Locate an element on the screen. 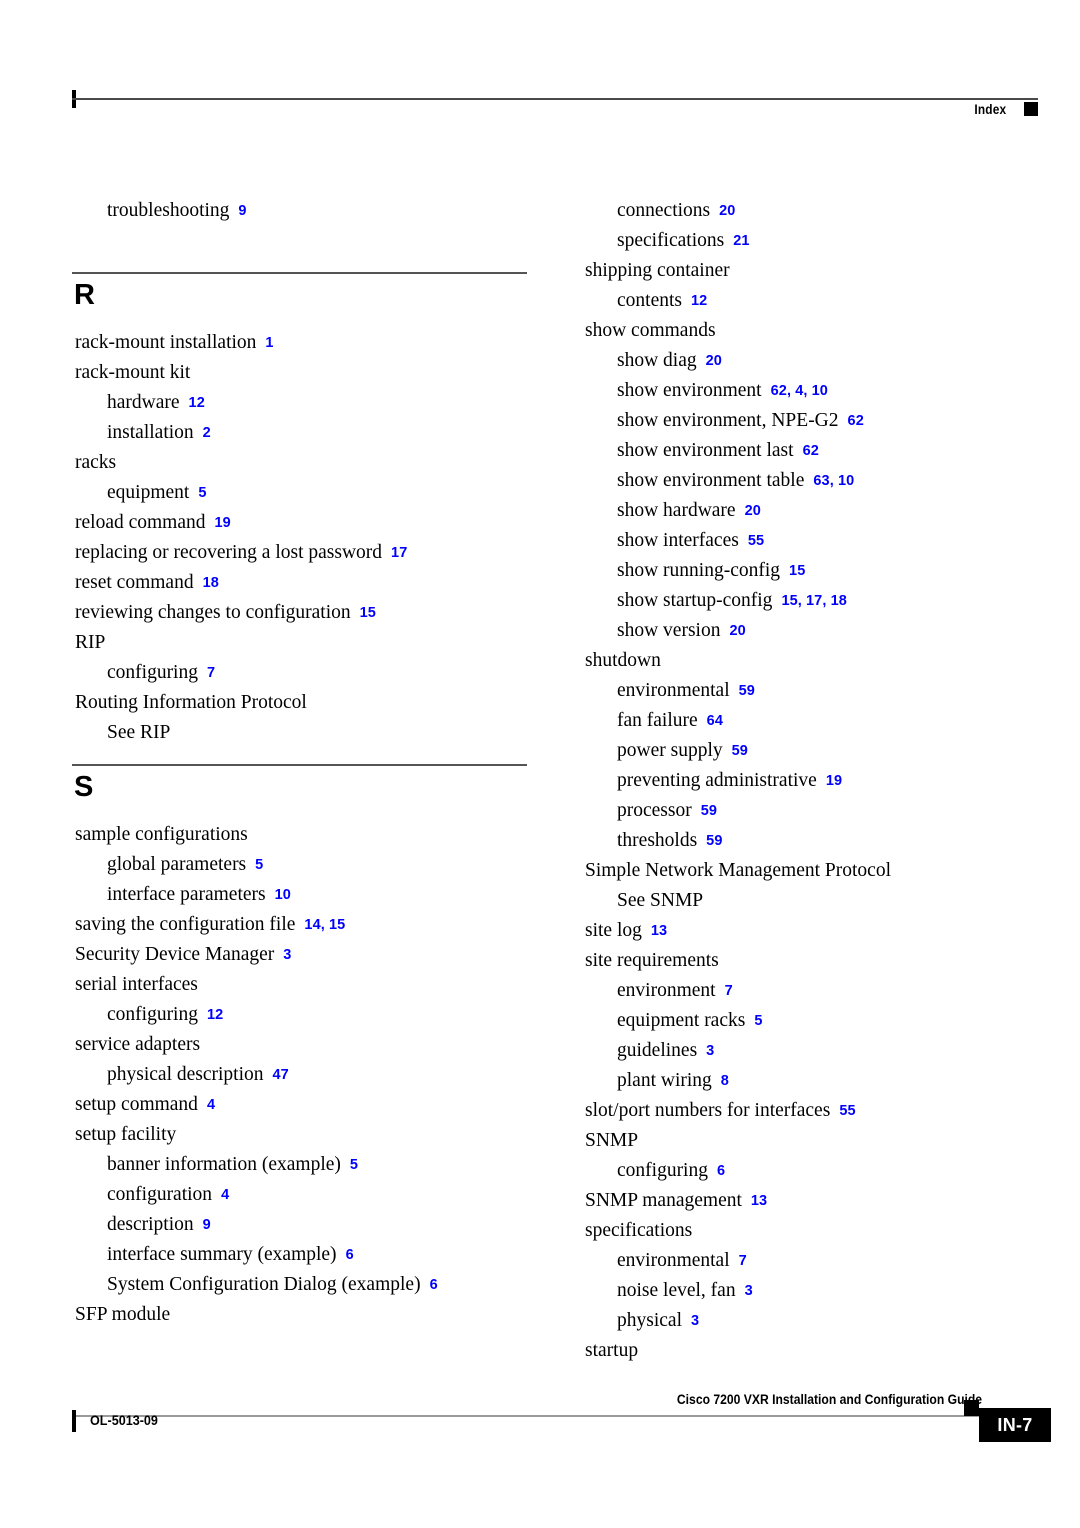  index-entry: setup facility is located at coordinates (299, 1135).